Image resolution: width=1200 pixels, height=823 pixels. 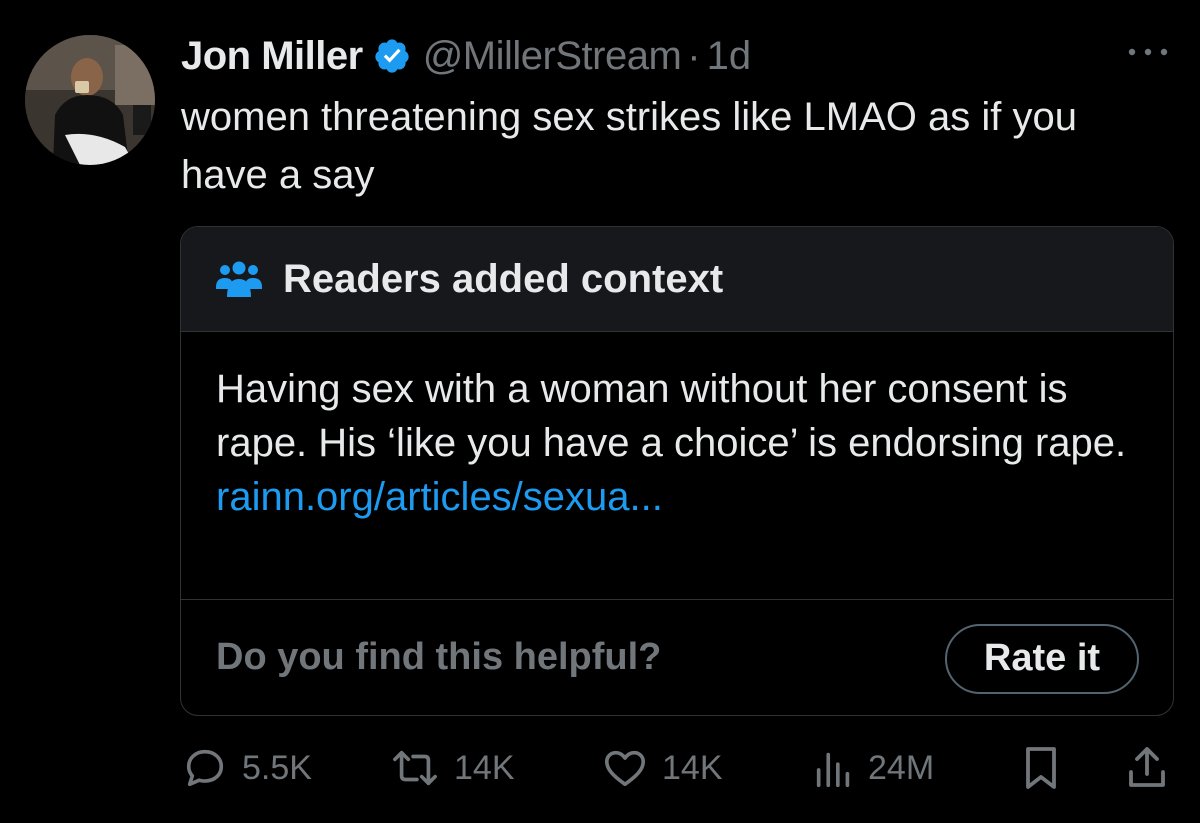 I want to click on tweet-actions: 5.5K 14K 14K 24M, so click(x=675, y=768).